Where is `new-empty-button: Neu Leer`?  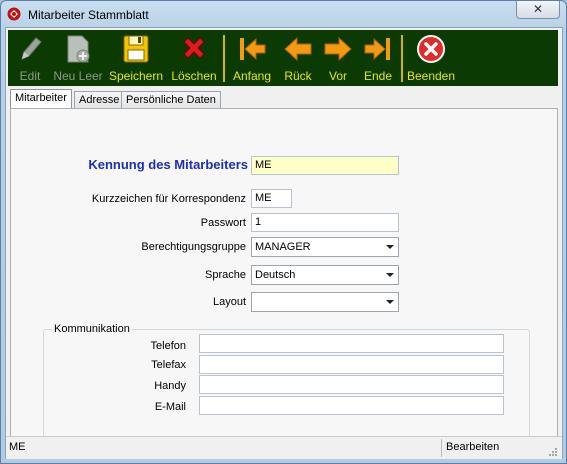
new-empty-button: Neu Leer is located at coordinates (78, 58).